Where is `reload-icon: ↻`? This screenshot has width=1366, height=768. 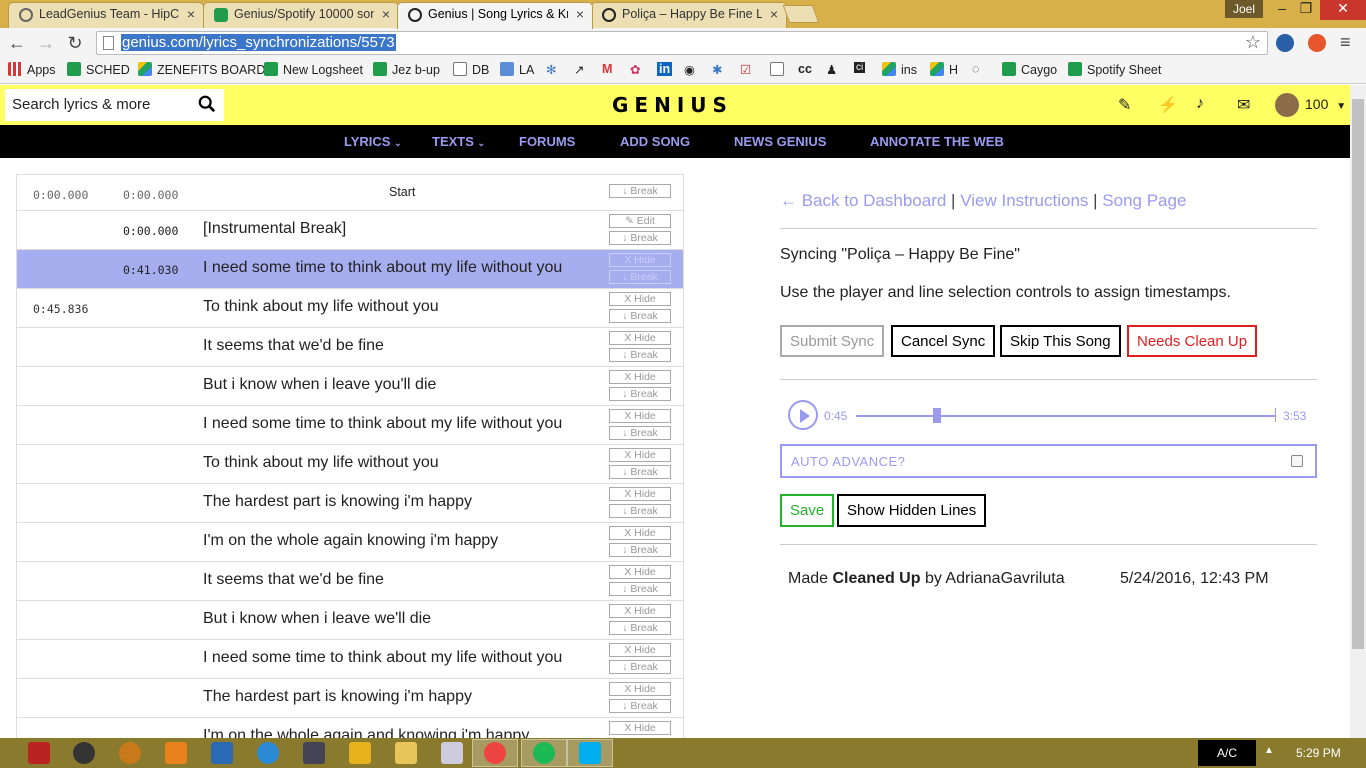 reload-icon: ↻ is located at coordinates (75, 43).